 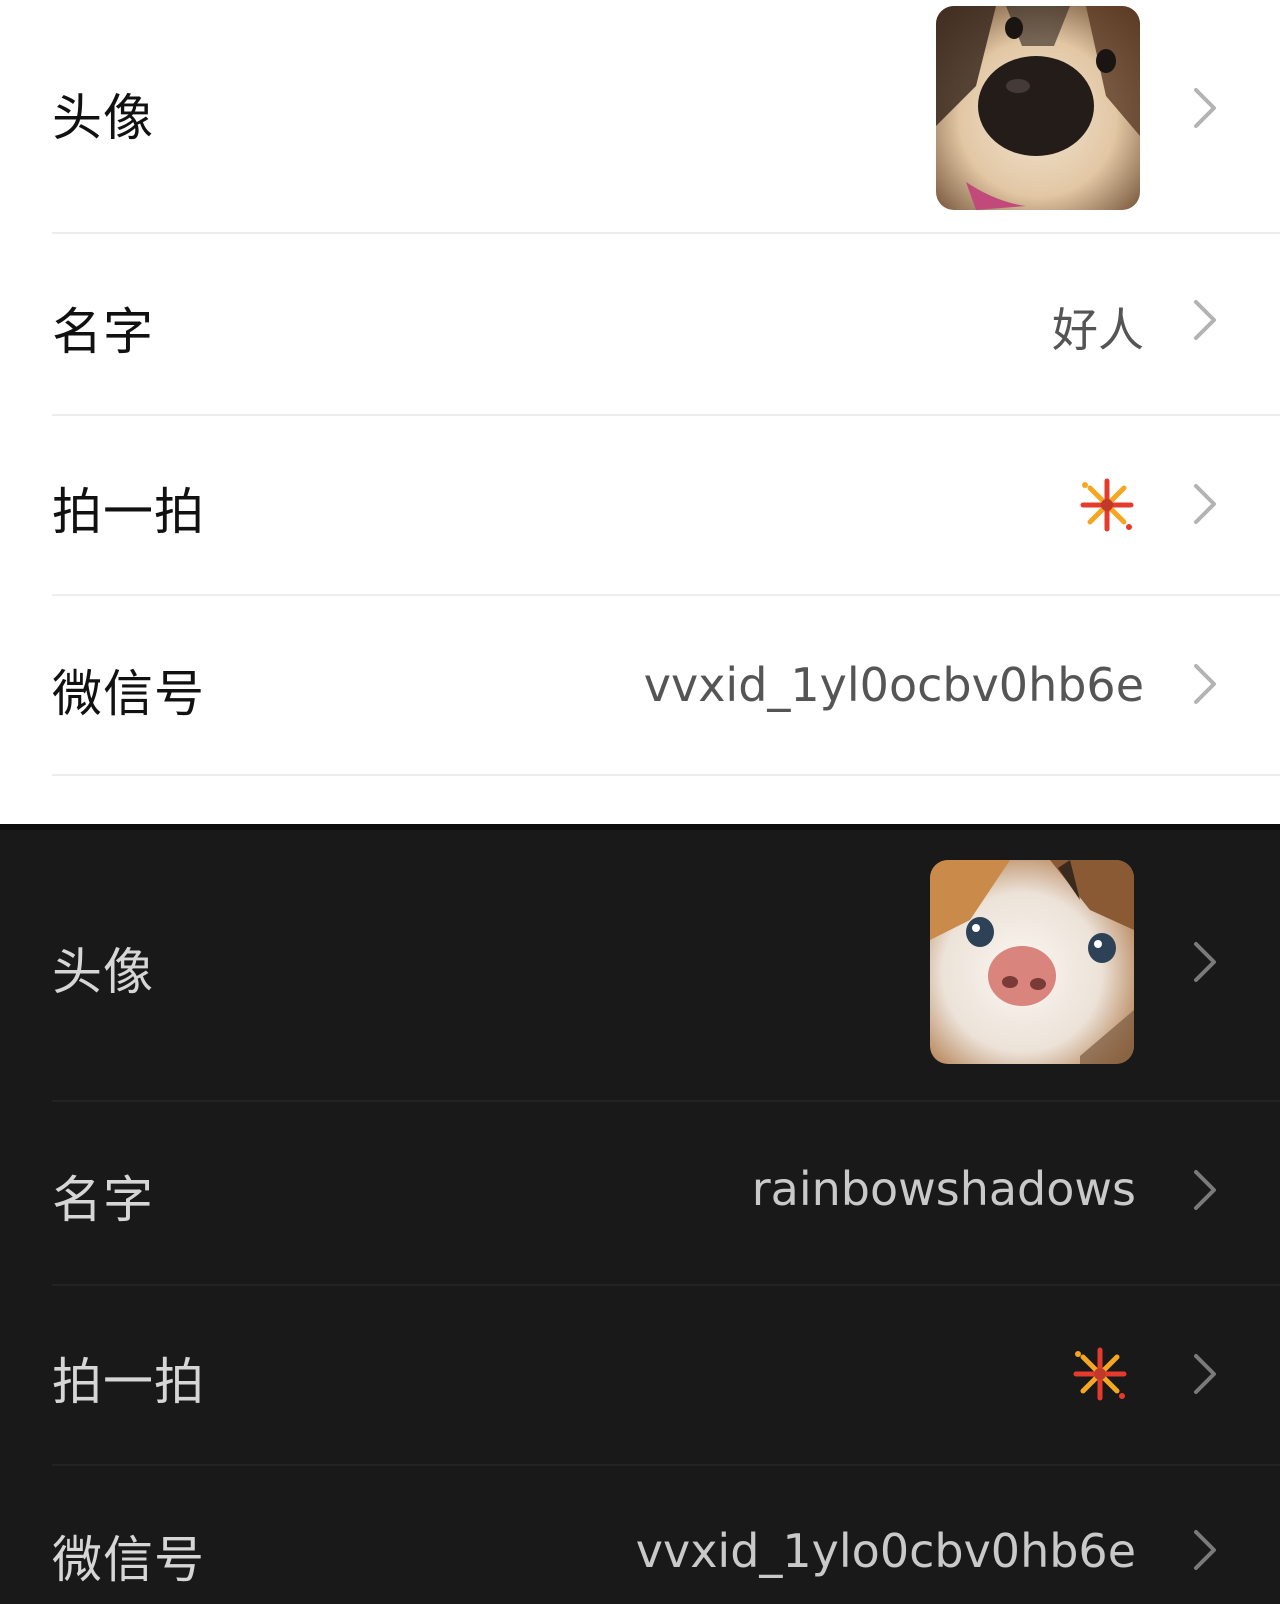 What do you see at coordinates (893, 685) in the screenshot?
I see `wechat-id-value: vvxid_1yl0ocbv0hb6e` at bounding box center [893, 685].